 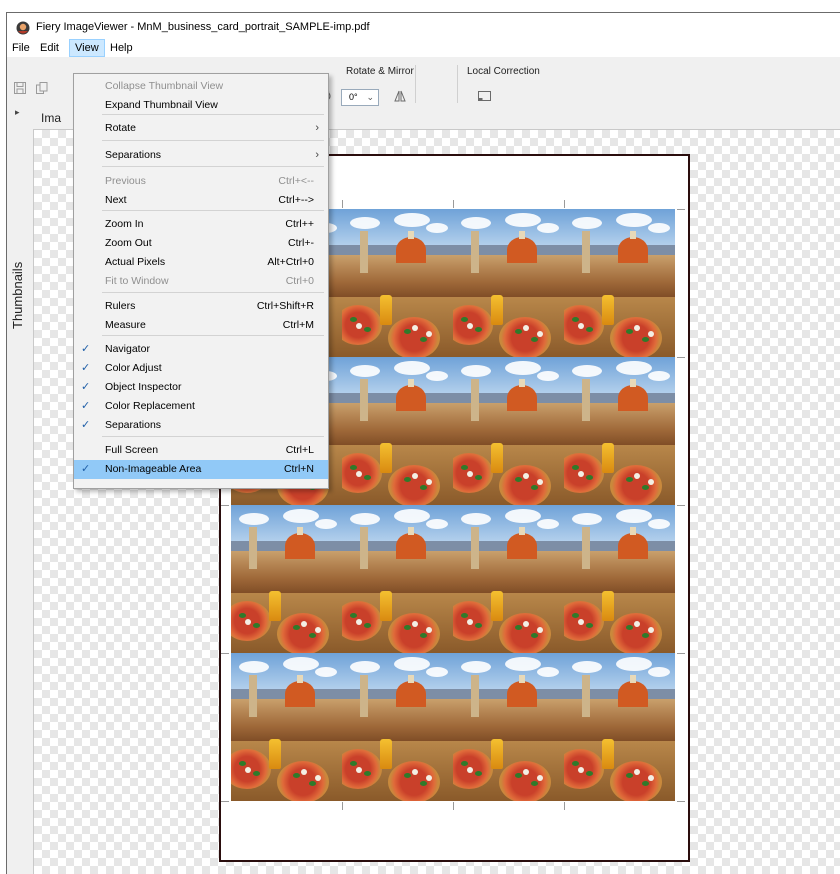 What do you see at coordinates (201, 281) in the screenshot?
I see `view-menu-item-fit-to-window: Fit to Window Ctrl+0` at bounding box center [201, 281].